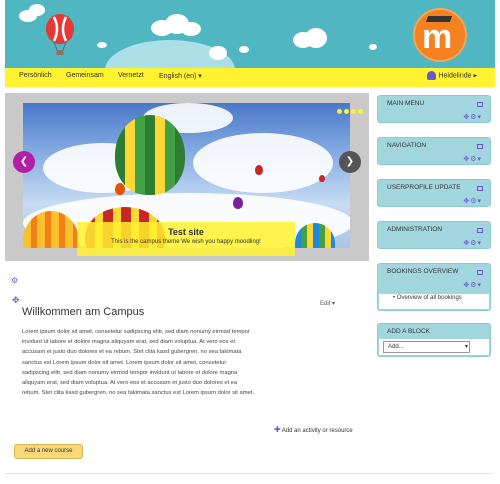 This screenshot has height=484, width=500. I want to click on move-icon: ✥, so click(16, 301).